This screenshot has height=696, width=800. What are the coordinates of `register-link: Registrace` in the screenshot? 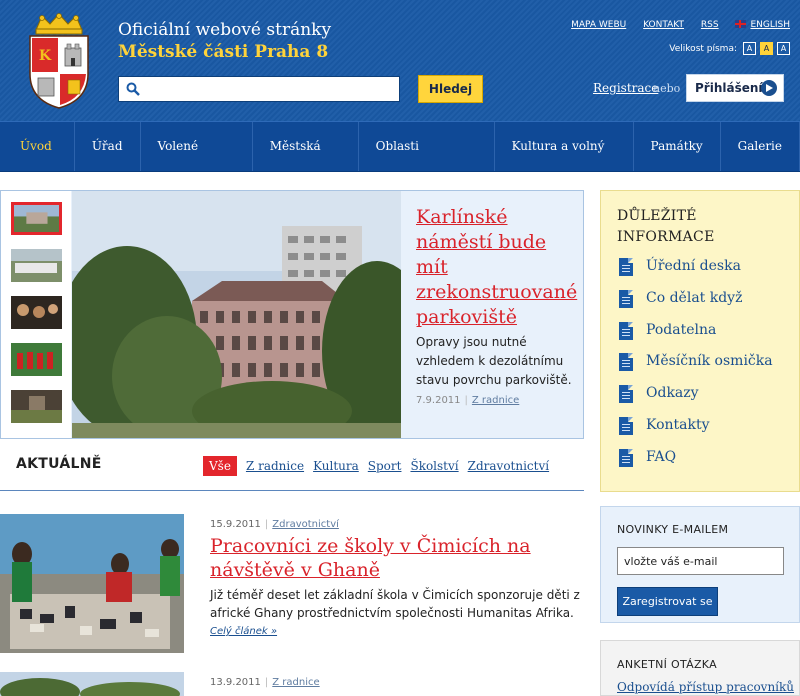 It's located at (625, 88).